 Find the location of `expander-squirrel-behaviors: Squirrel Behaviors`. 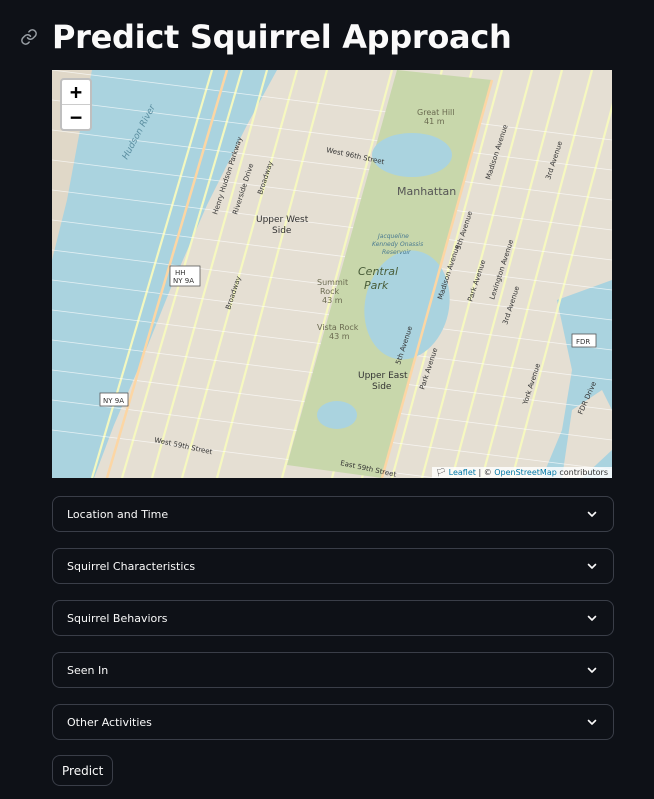

expander-squirrel-behaviors: Squirrel Behaviors is located at coordinates (333, 618).